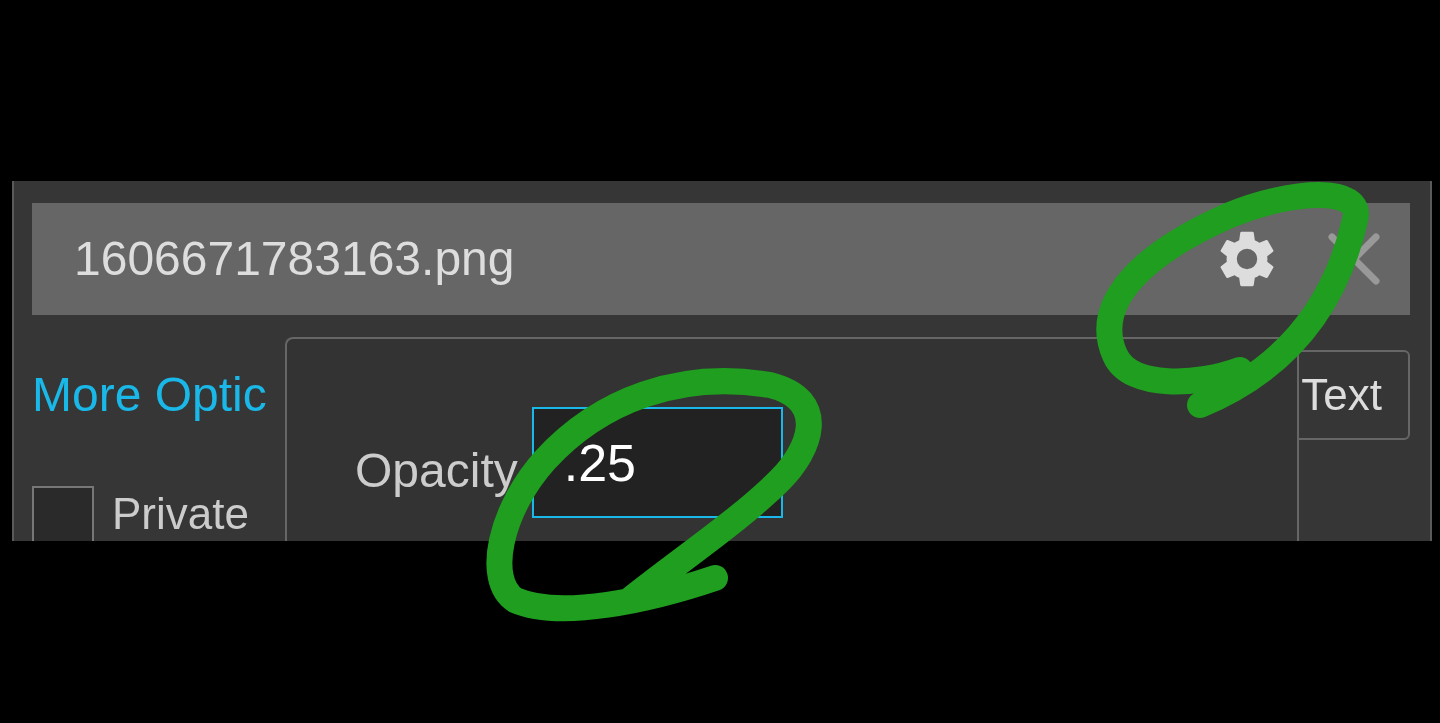 This screenshot has height=723, width=1440. I want to click on filename: 1606671783163.png, so click(295, 259).